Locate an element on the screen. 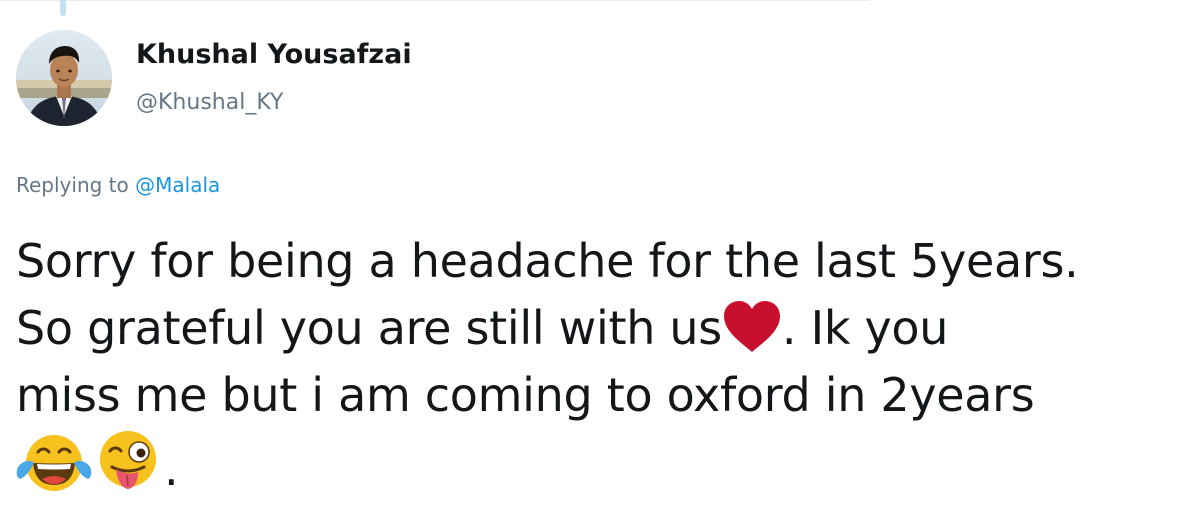  red-heart-icon is located at coordinates (752, 327).